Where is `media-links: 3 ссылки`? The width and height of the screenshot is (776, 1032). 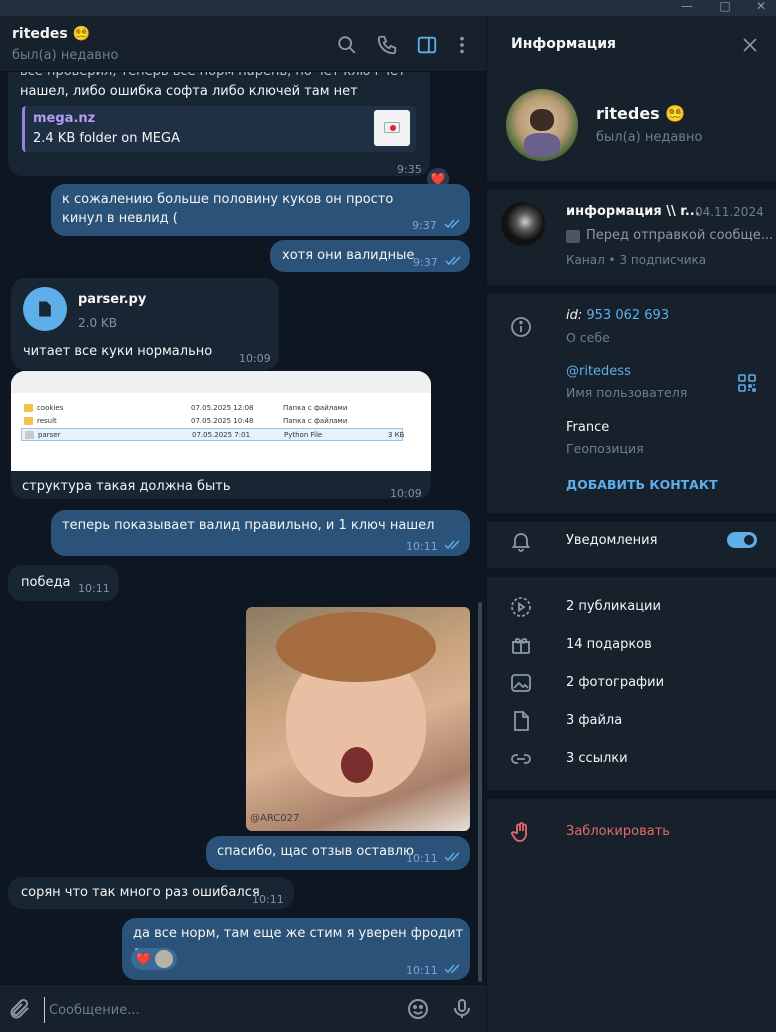 media-links: 3 ссылки is located at coordinates (597, 758).